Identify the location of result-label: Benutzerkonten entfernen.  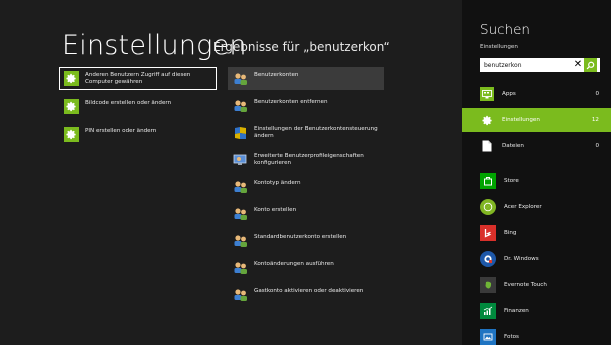
(291, 102).